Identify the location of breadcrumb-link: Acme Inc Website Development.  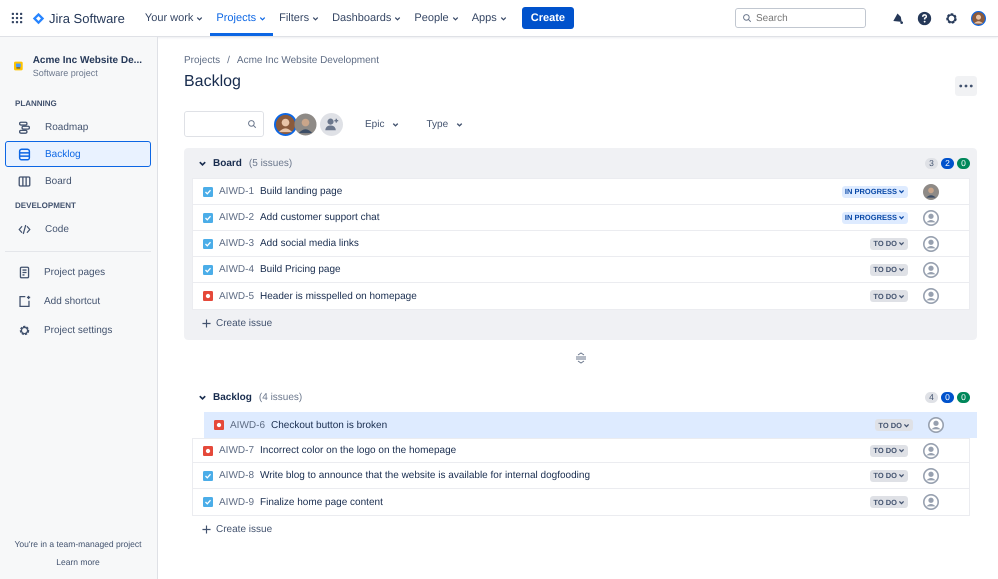
(308, 60).